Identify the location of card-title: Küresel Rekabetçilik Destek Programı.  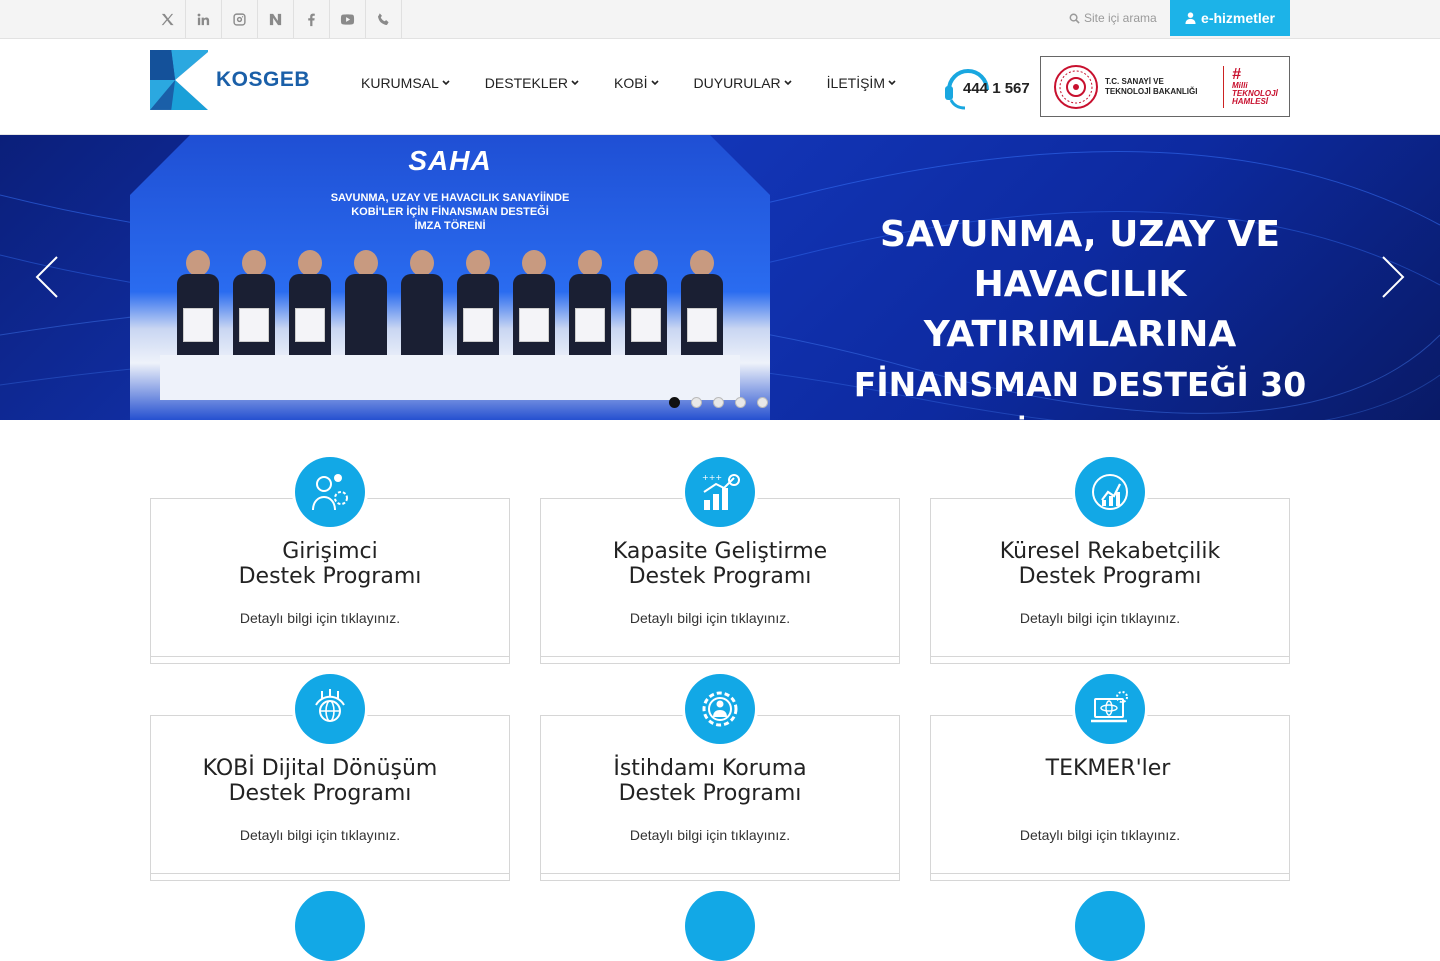
(1110, 564).